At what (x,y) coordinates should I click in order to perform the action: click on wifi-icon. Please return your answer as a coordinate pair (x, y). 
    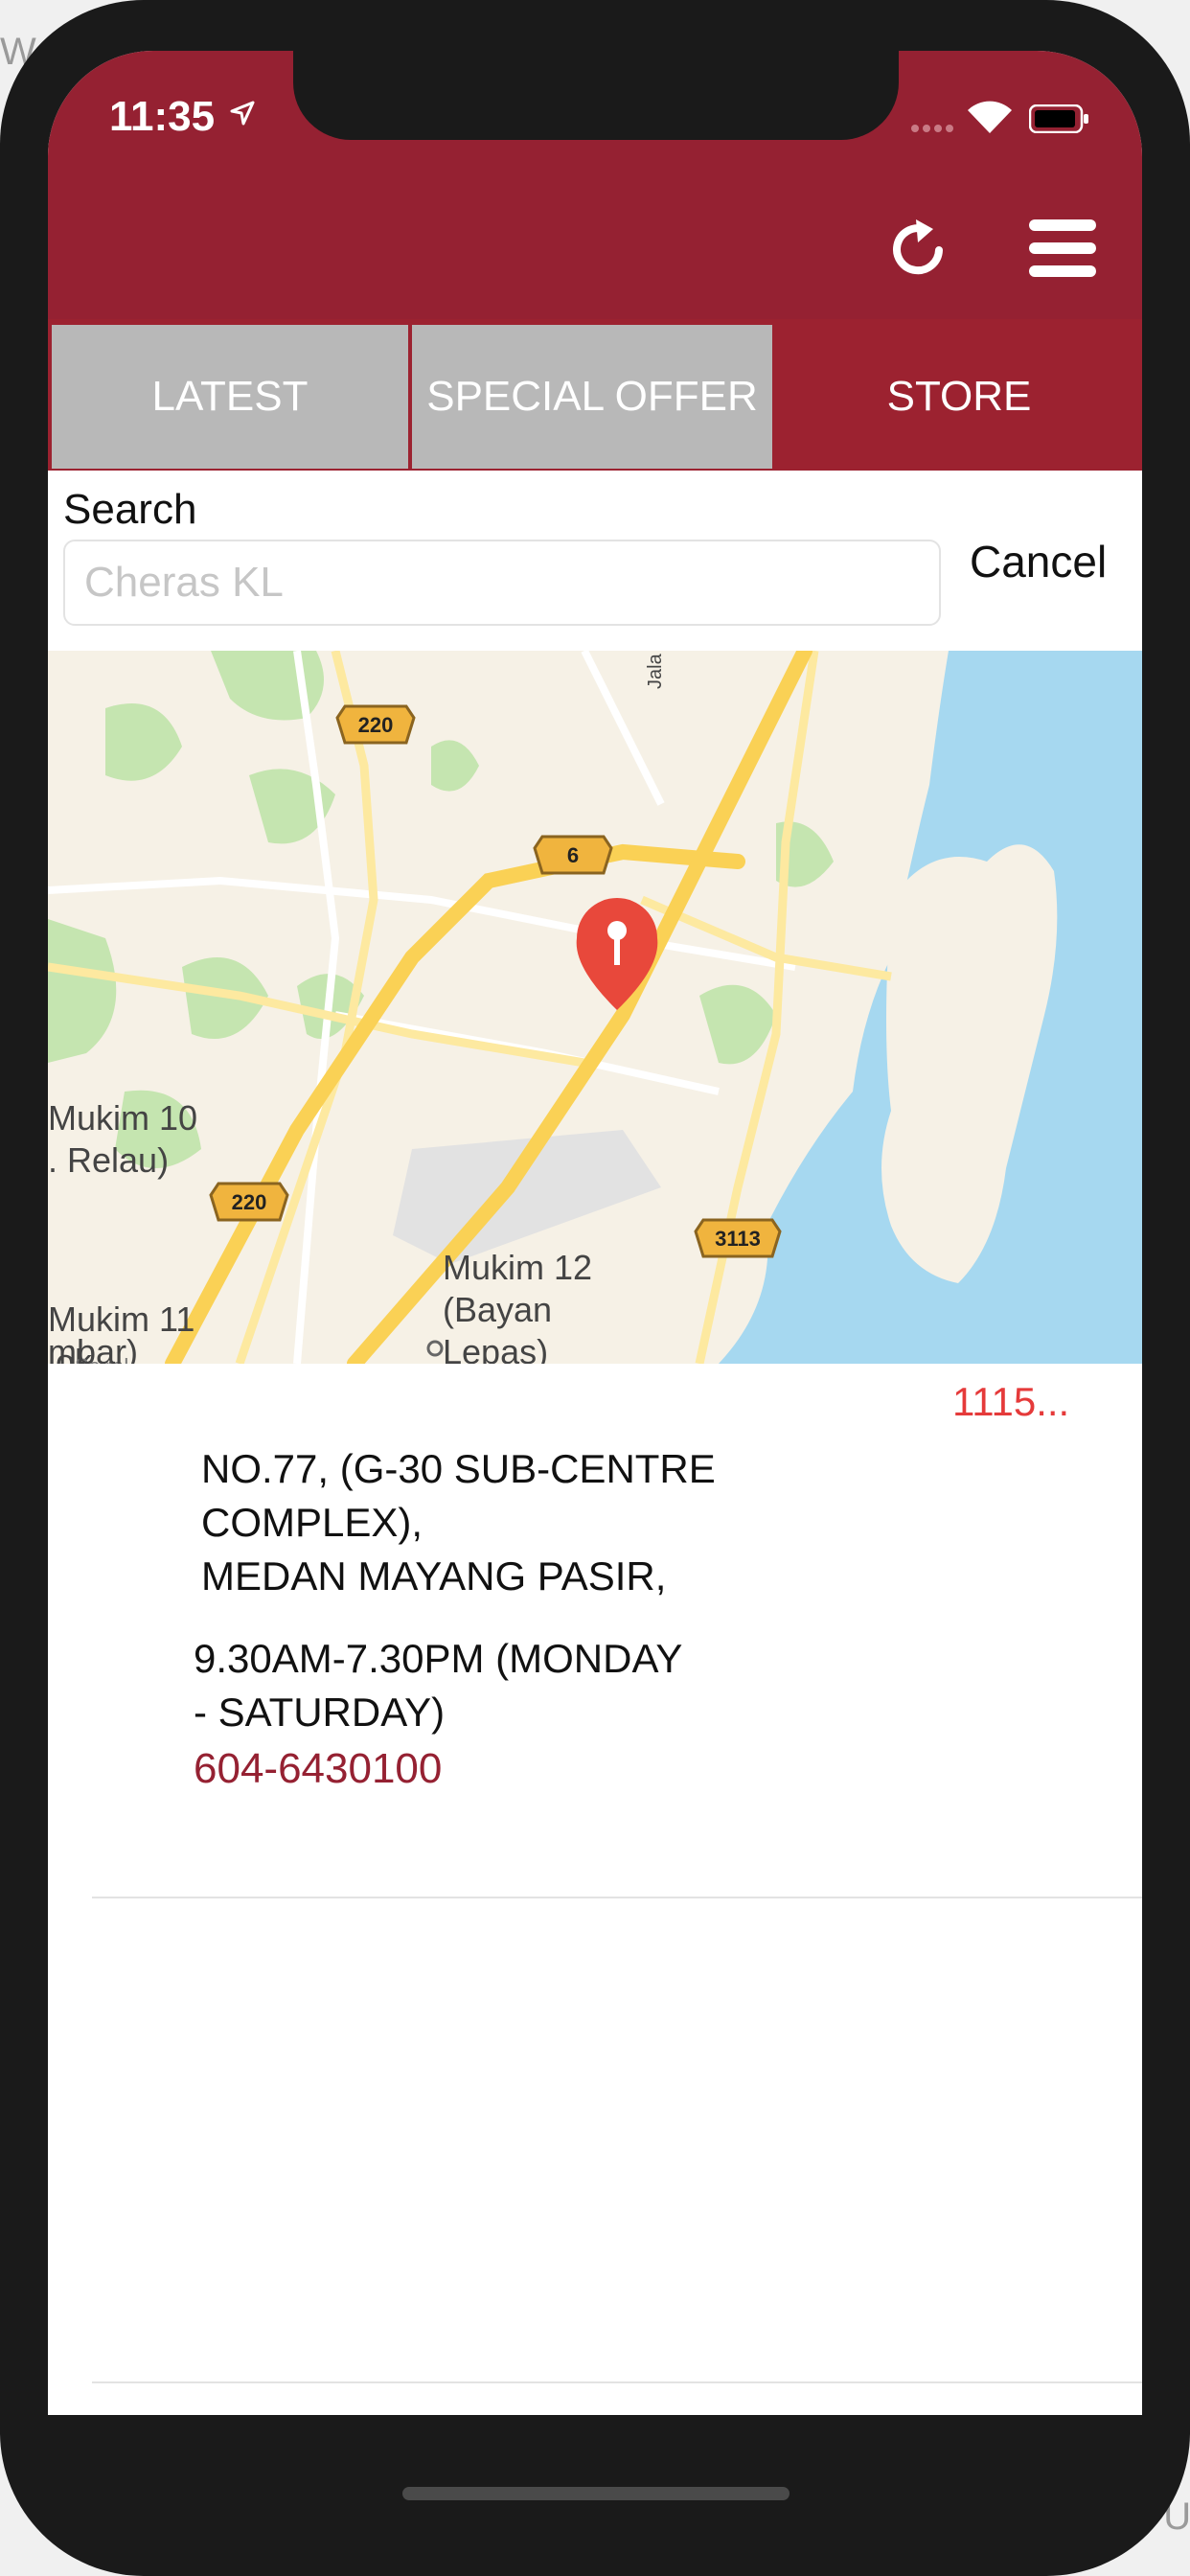
    Looking at the image, I should click on (990, 117).